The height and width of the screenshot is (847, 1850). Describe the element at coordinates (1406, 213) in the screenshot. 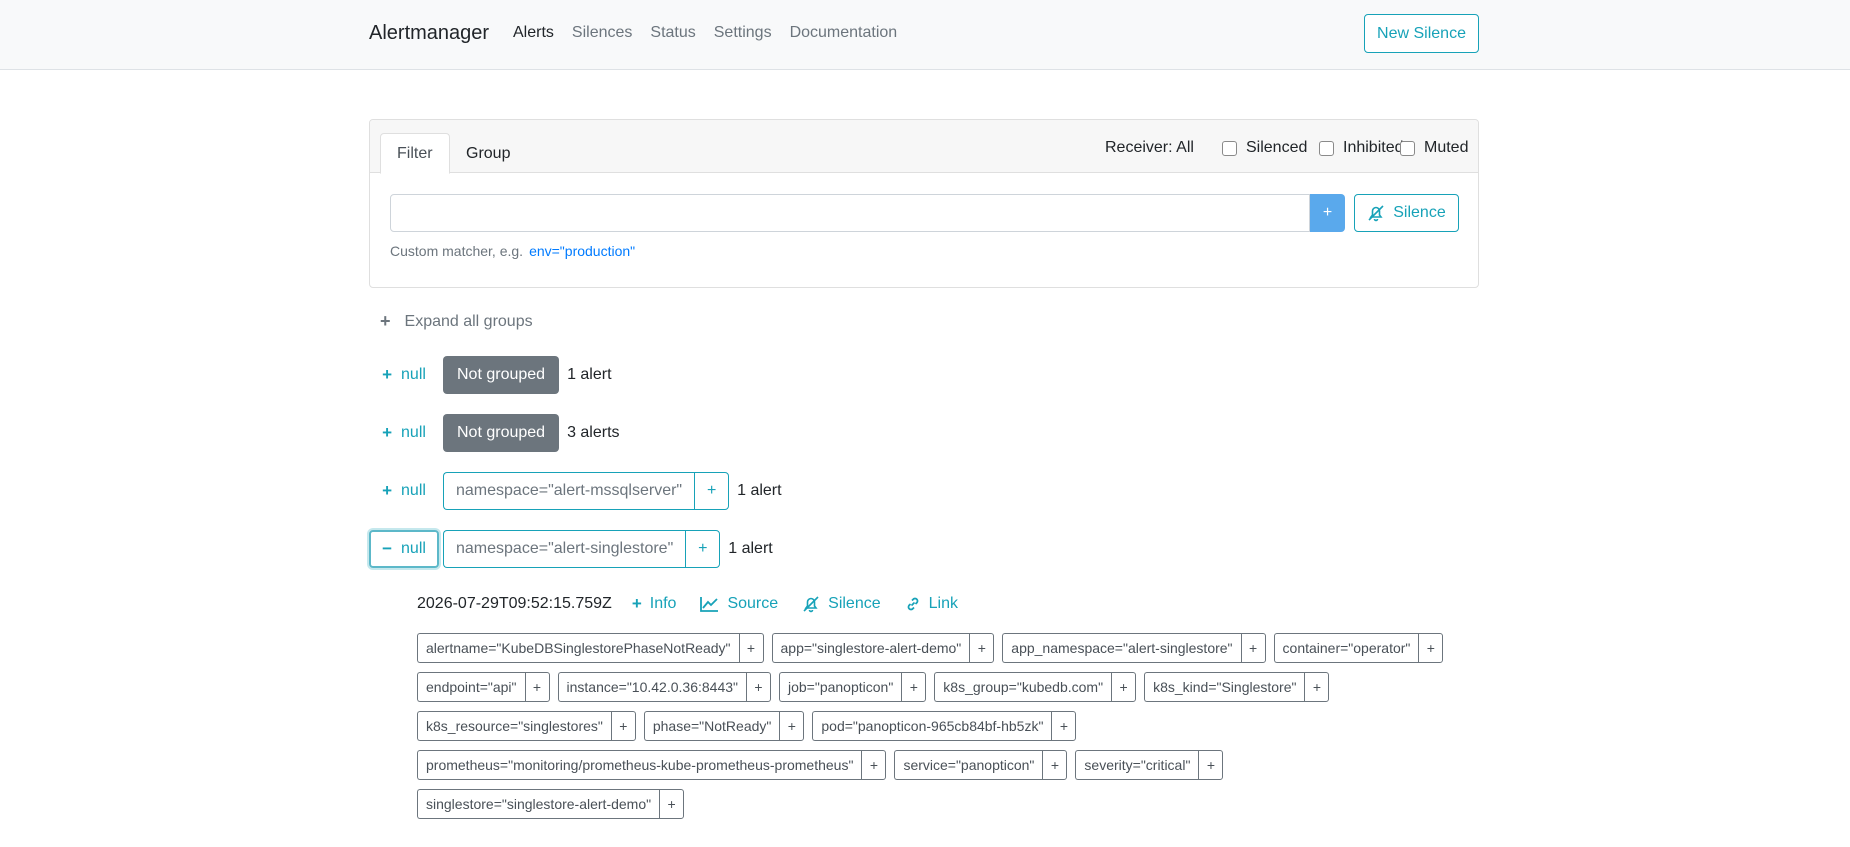

I see `create-silence-button: Silence` at that location.